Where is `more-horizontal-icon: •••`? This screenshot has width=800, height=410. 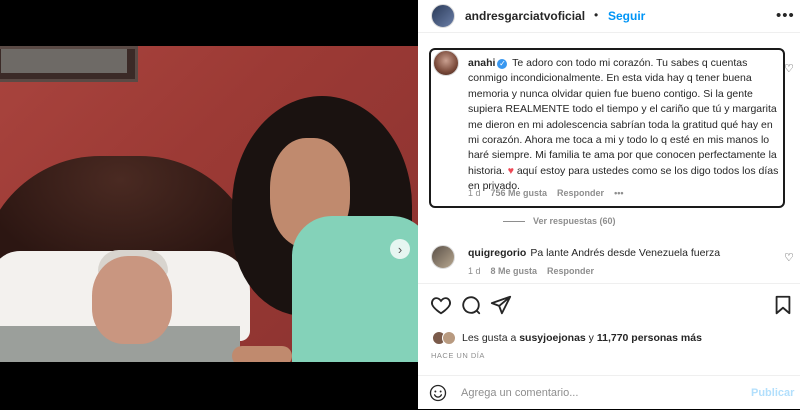
more-horizontal-icon: ••• is located at coordinates (785, 15).